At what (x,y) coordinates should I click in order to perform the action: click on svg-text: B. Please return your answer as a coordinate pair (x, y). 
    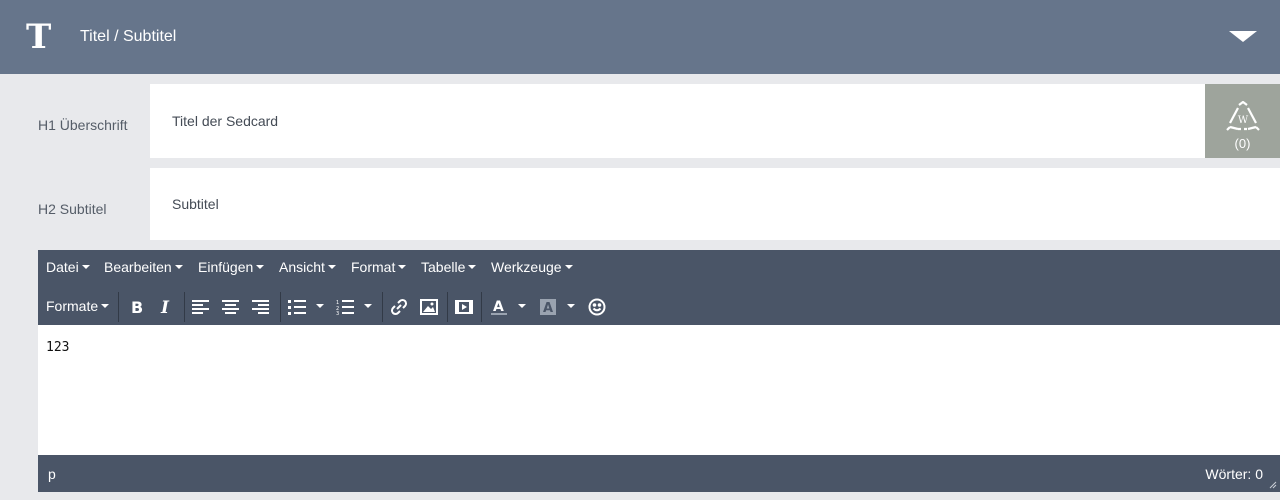
    Looking at the image, I should click on (137, 307).